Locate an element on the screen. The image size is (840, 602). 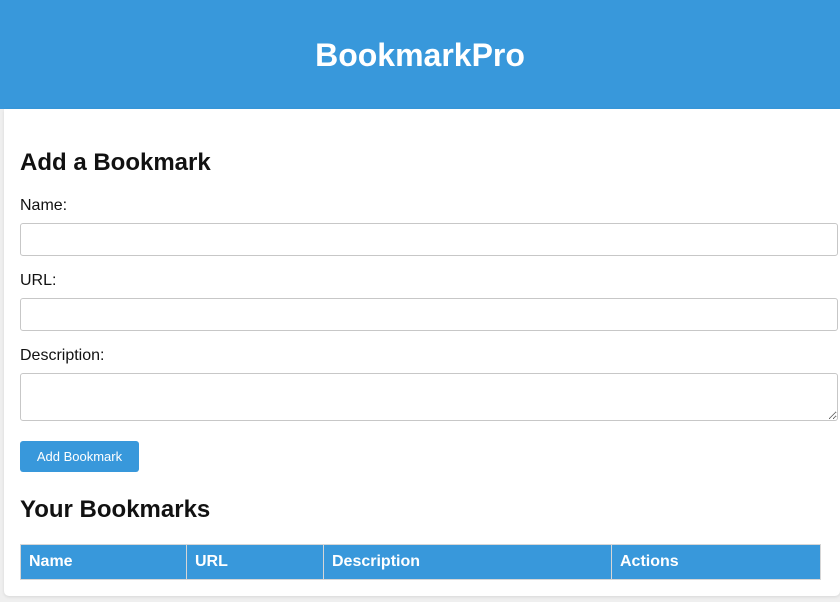
table-header-row: Name URL Description Actions is located at coordinates (420, 562).